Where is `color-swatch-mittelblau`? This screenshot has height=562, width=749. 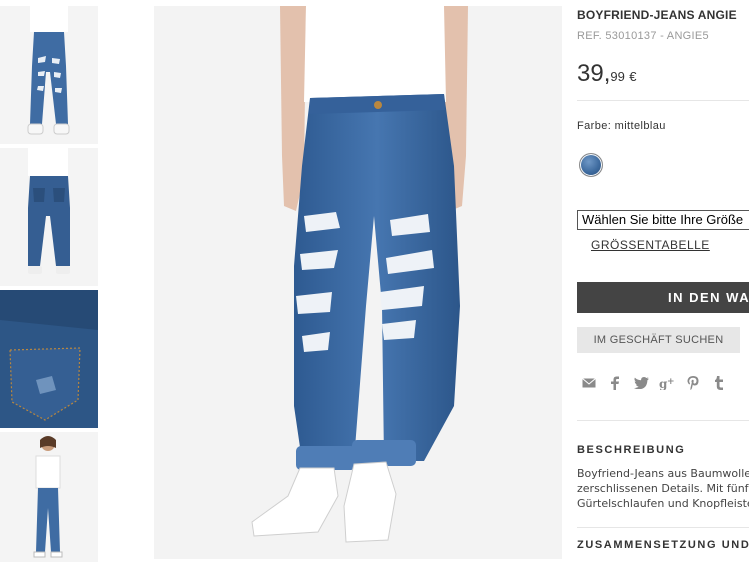
color-swatch-mittelblau is located at coordinates (591, 165).